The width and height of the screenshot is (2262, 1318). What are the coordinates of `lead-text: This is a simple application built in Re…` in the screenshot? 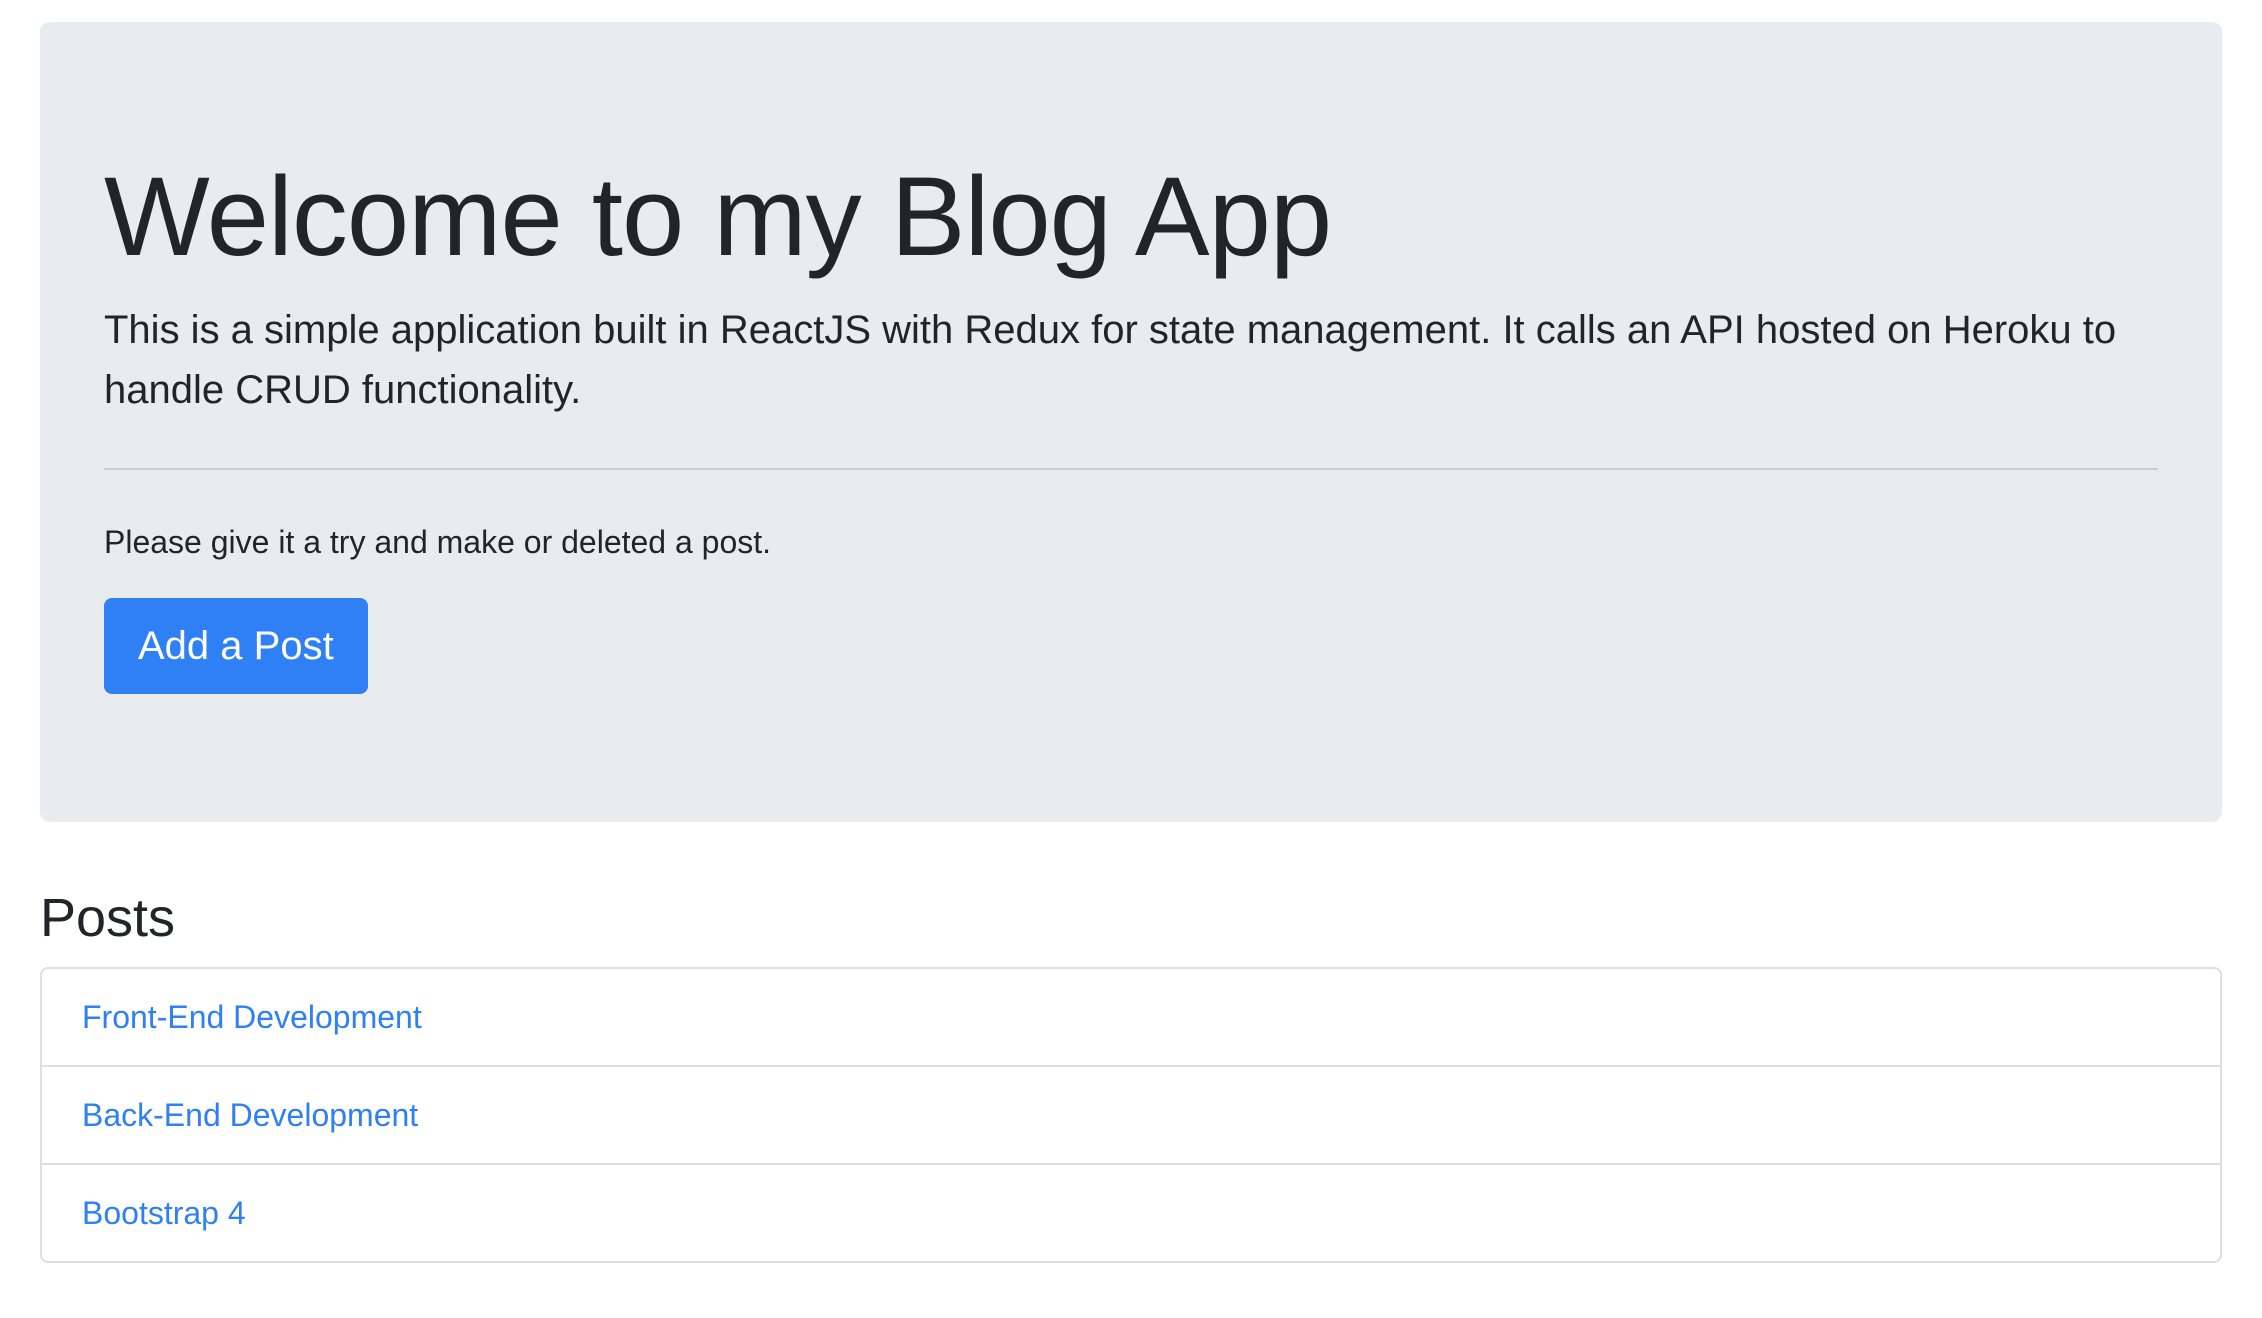 It's located at (1110, 360).